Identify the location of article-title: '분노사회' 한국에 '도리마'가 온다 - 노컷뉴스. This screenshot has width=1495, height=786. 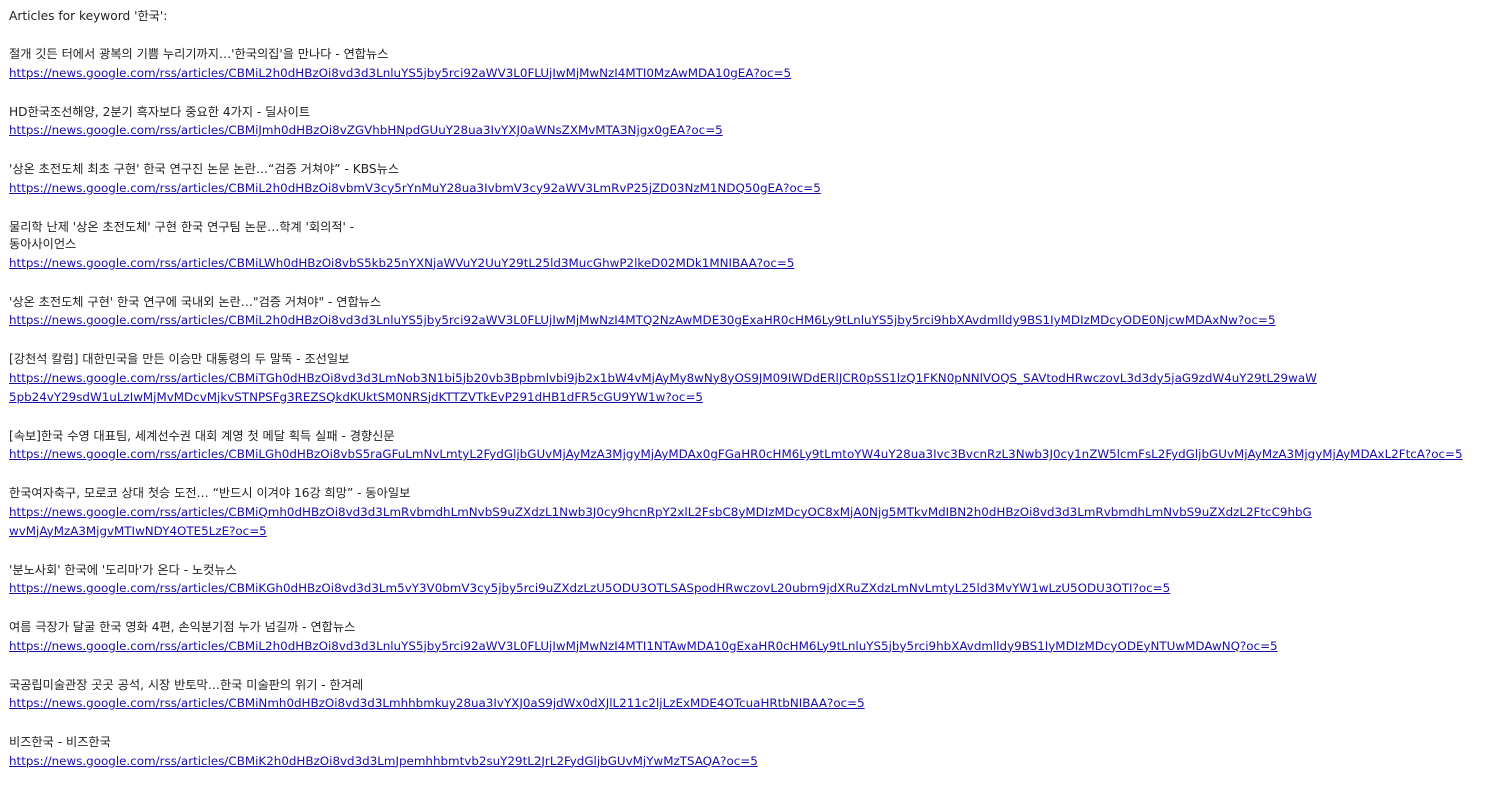
(123, 569).